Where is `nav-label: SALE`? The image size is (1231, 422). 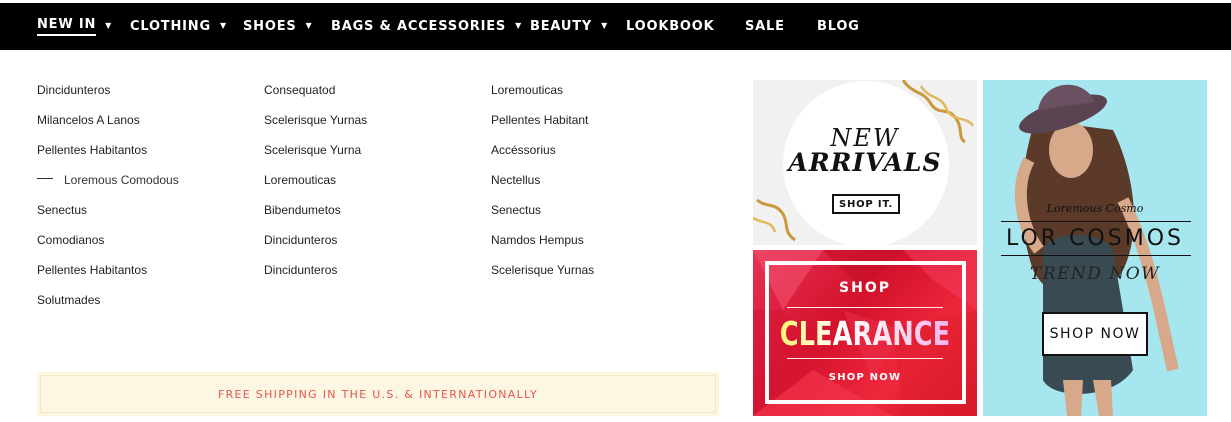 nav-label: SALE is located at coordinates (765, 26).